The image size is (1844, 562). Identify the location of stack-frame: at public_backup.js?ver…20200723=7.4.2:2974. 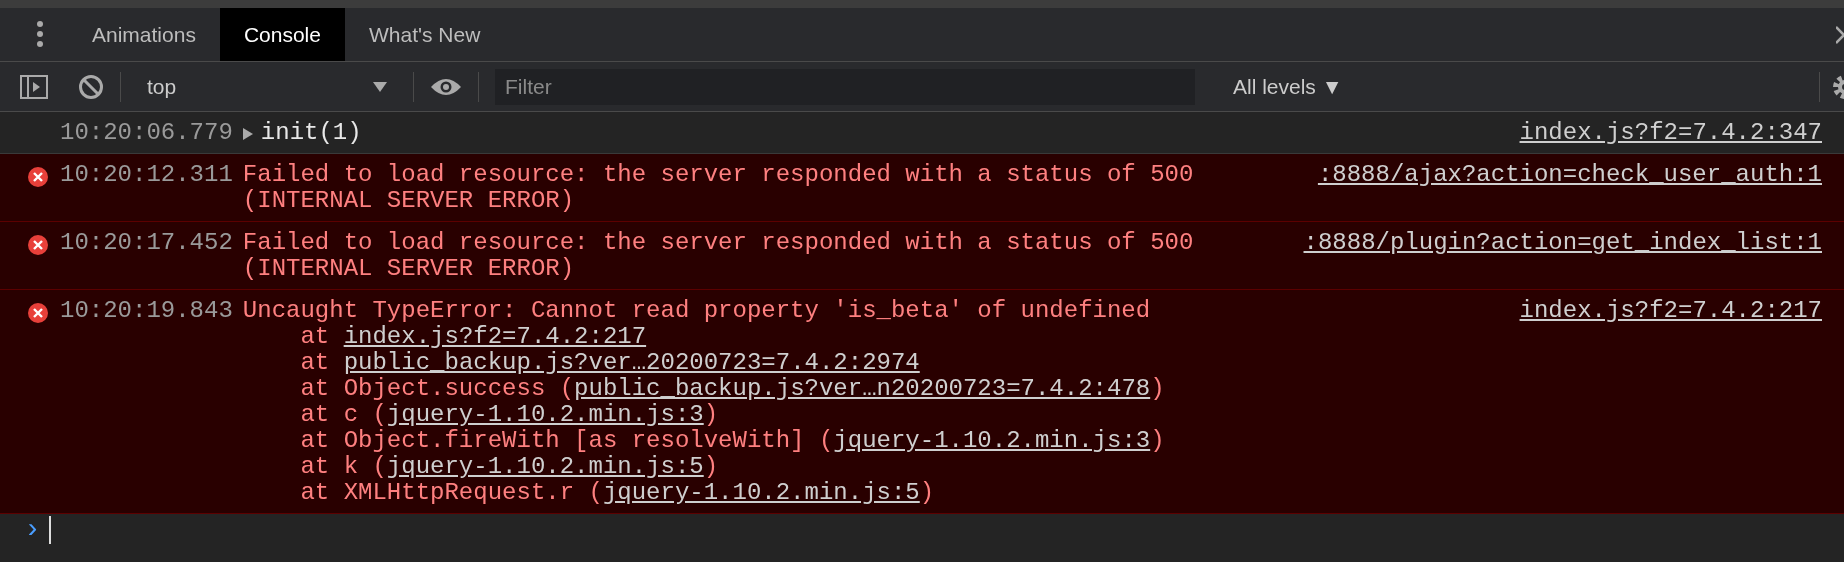
(881, 363).